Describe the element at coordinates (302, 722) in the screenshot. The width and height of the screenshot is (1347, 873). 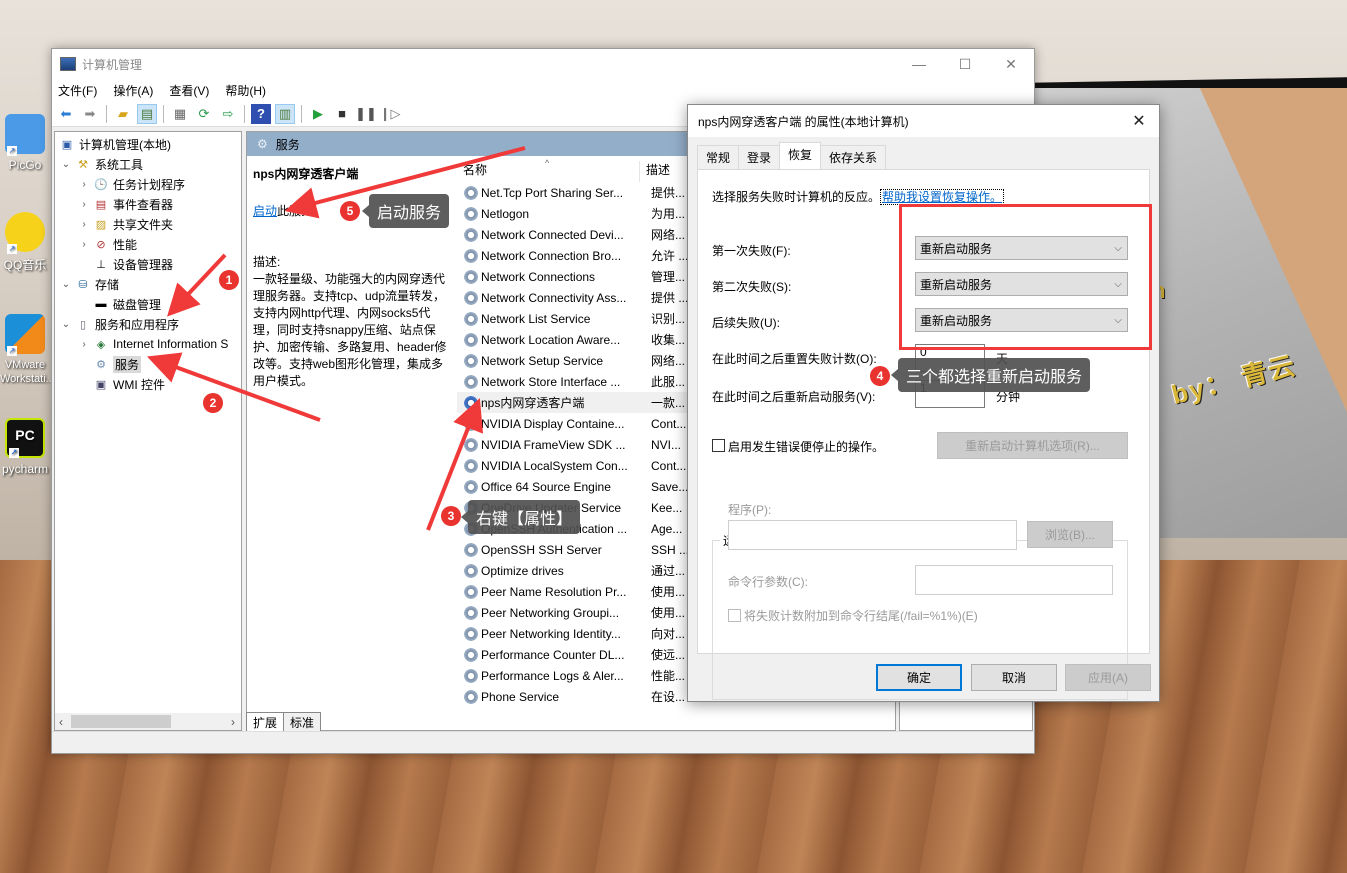
I see `tab-standard: 标准` at that location.